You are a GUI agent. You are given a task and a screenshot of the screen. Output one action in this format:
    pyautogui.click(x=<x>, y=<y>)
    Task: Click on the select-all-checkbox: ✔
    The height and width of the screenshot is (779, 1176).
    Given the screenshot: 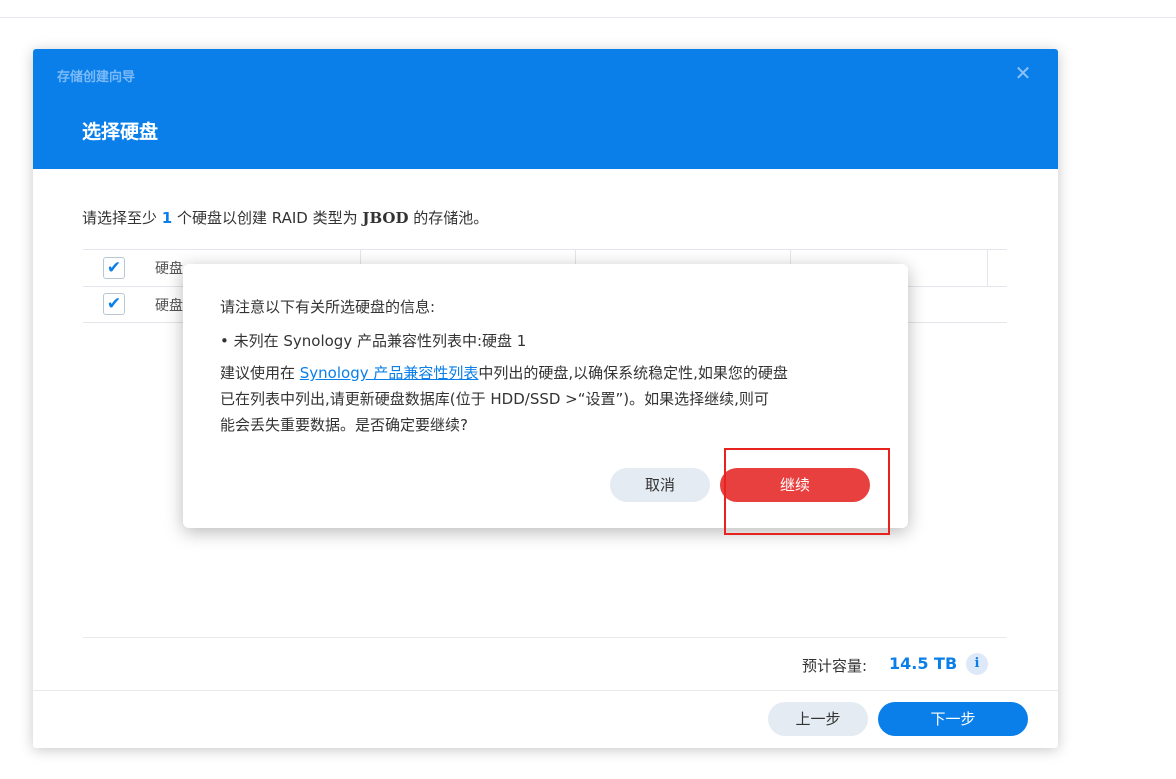 What is the action you would take?
    pyautogui.click(x=114, y=268)
    